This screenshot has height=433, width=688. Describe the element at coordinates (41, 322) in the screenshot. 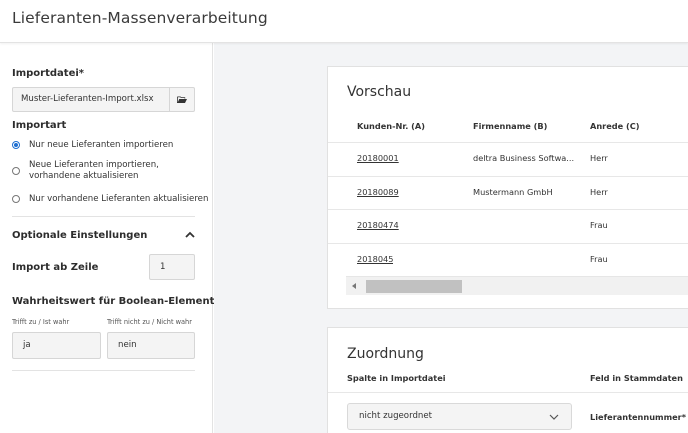

I see `true-value-caption: Trifft zu / Ist wahr` at that location.